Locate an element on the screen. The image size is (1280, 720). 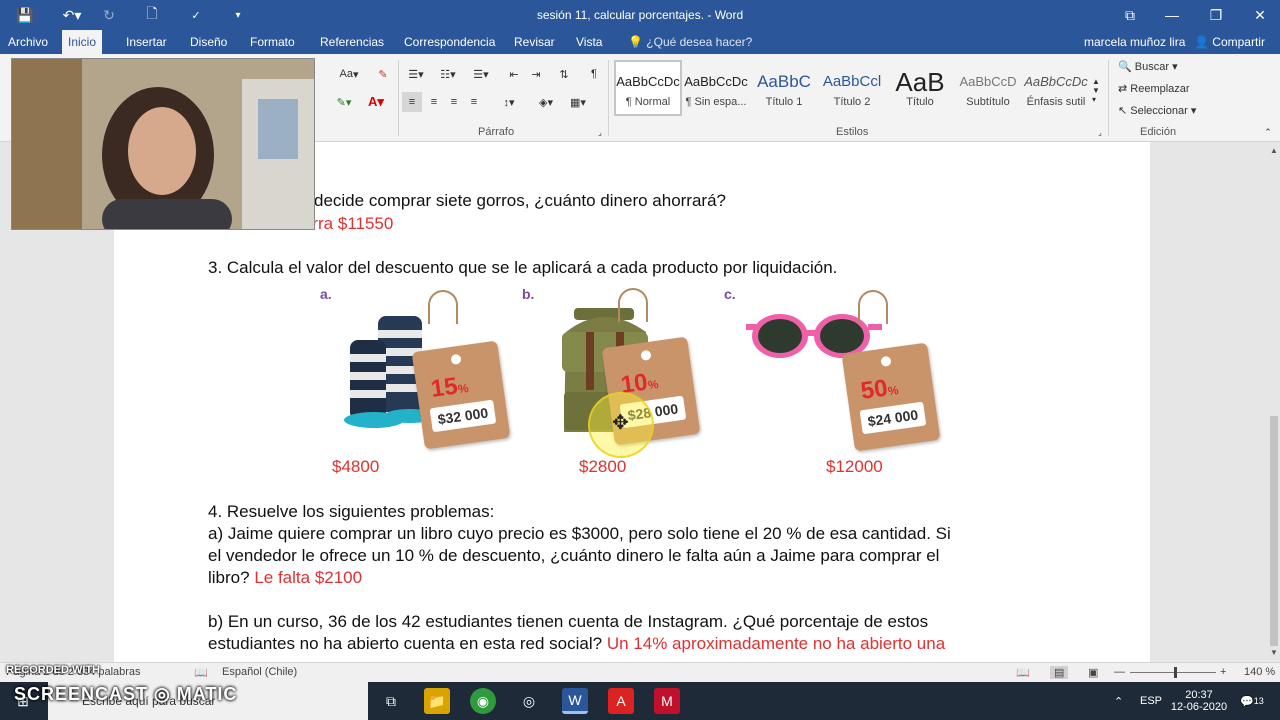
close-button: ✕ is located at coordinates (1259, 15).